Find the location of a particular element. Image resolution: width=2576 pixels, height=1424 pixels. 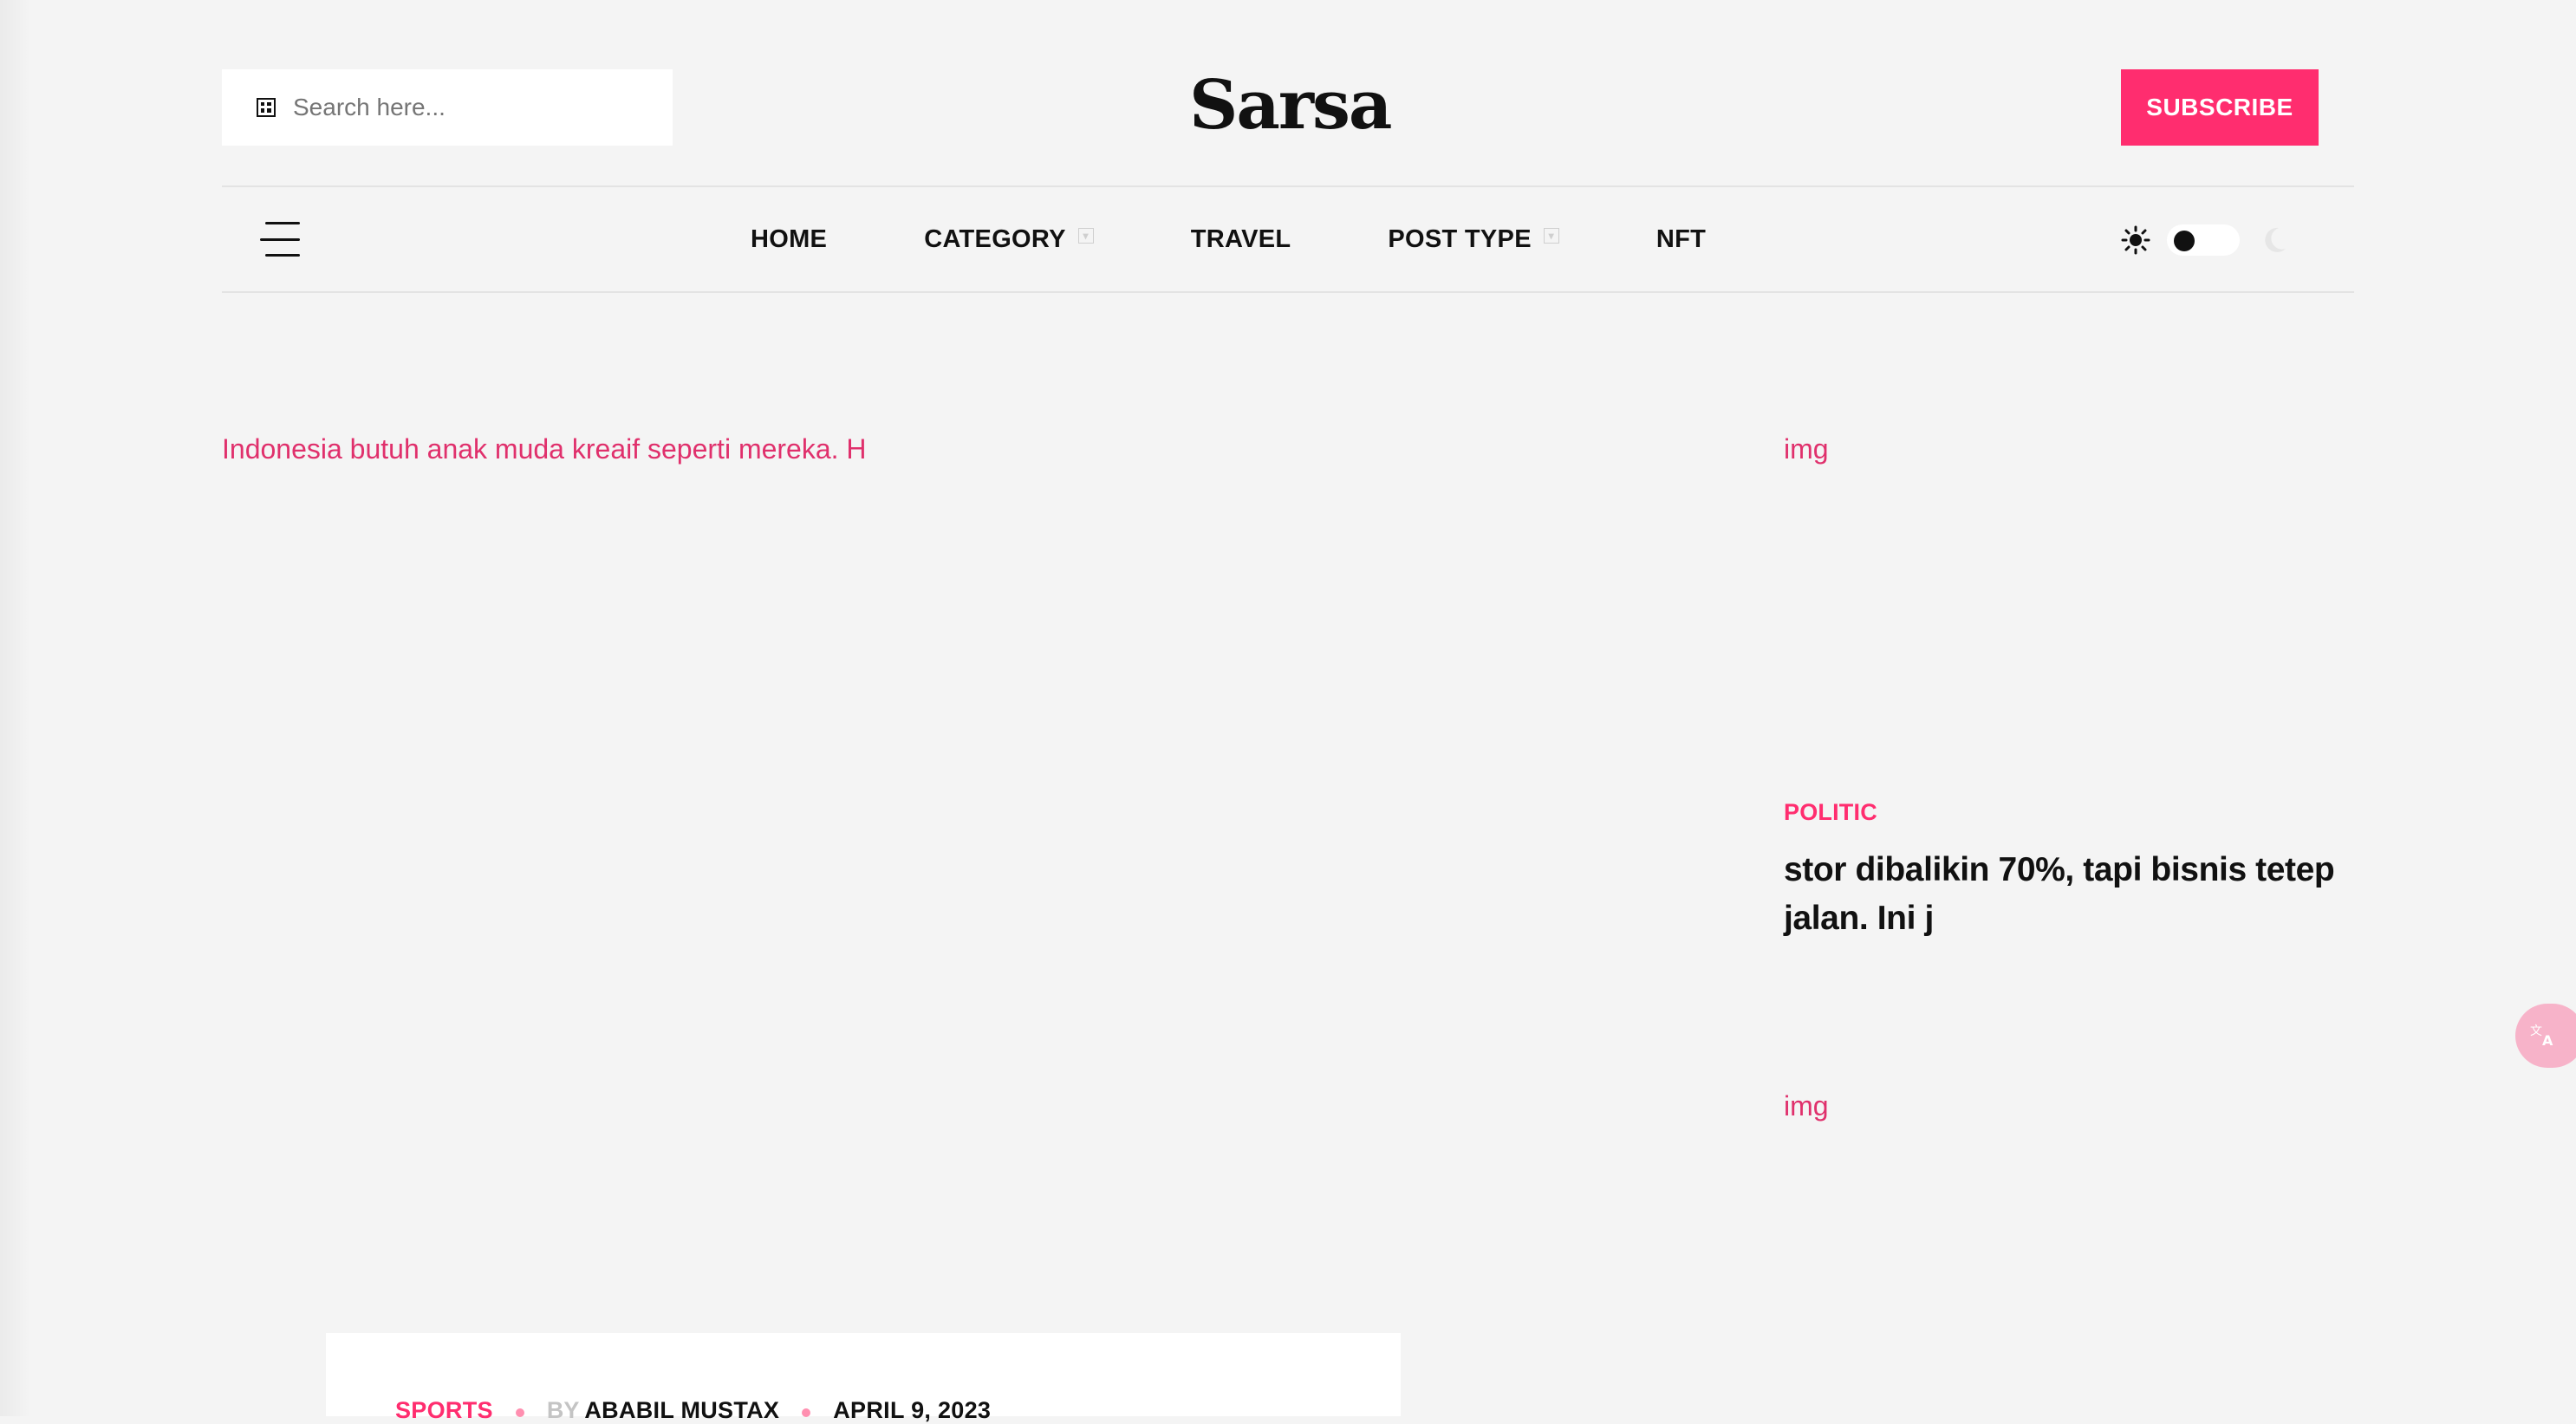

nav-divider is located at coordinates (1288, 292).